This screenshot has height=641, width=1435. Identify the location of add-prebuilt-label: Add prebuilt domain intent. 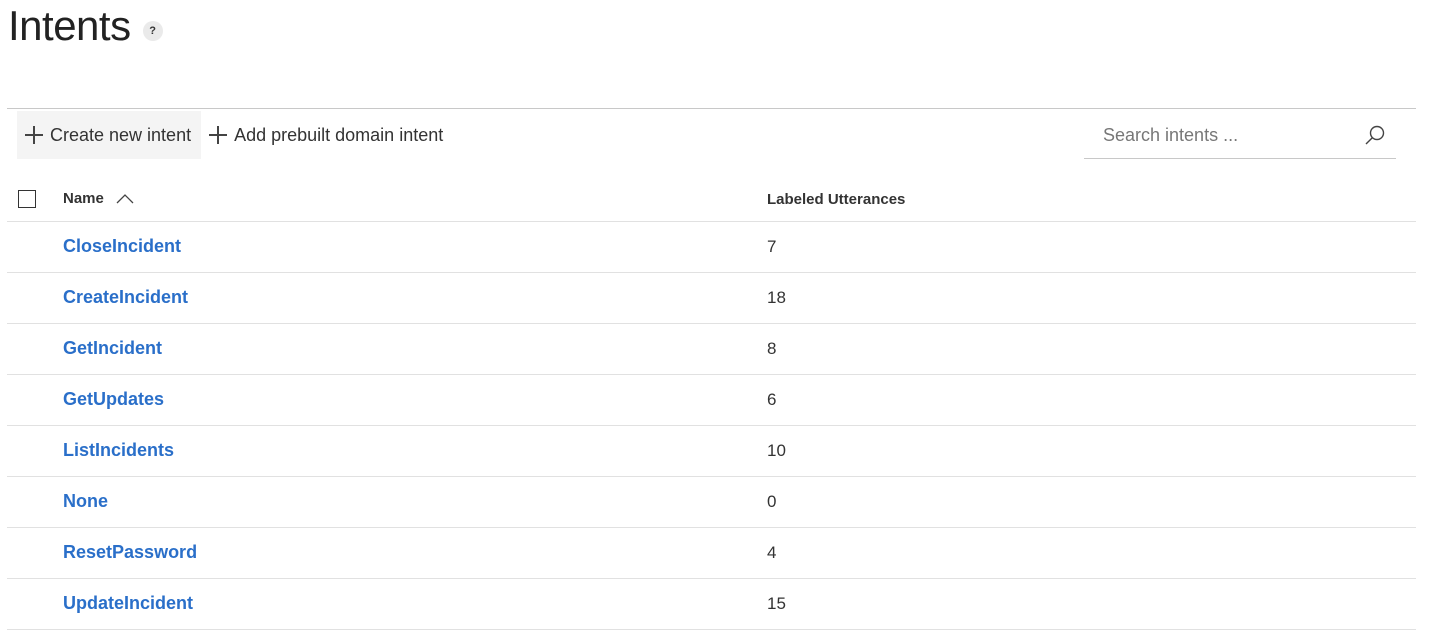
(339, 134).